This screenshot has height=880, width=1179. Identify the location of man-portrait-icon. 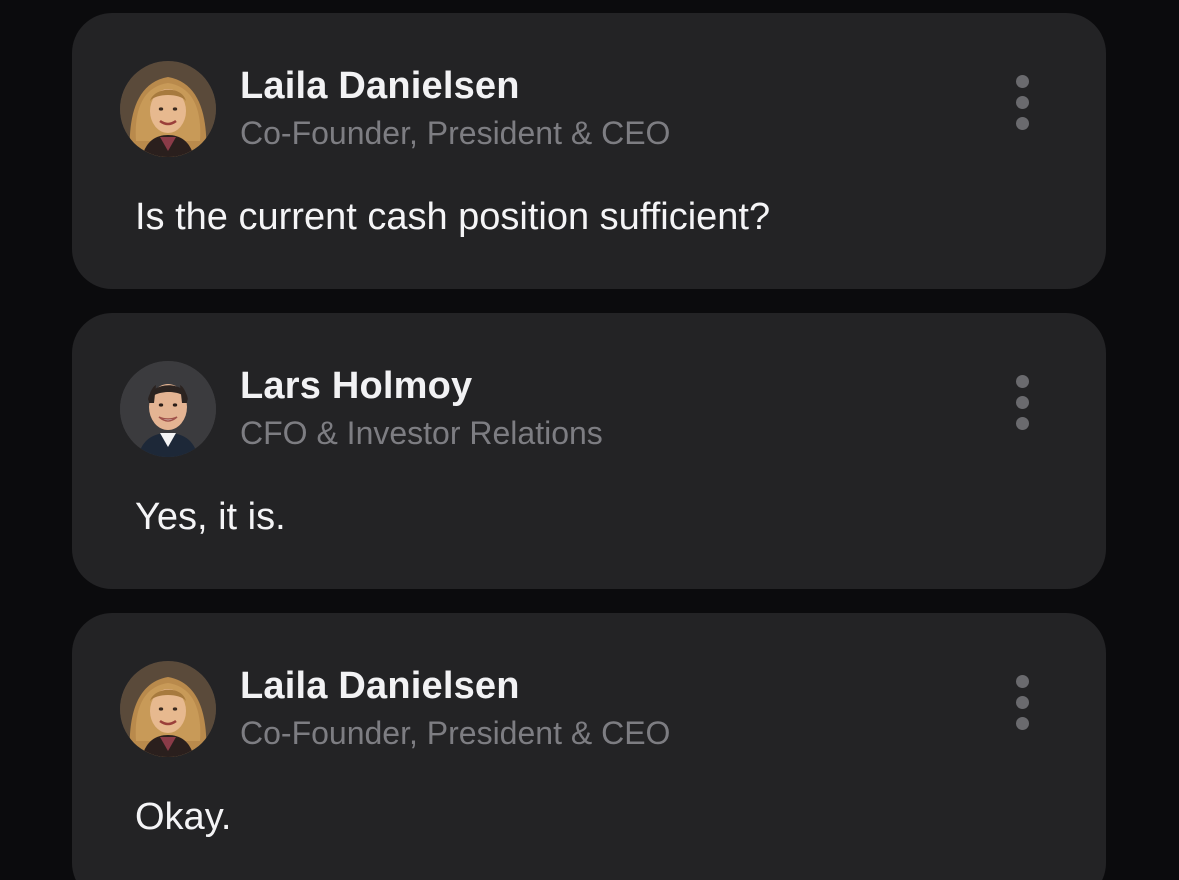
(168, 409).